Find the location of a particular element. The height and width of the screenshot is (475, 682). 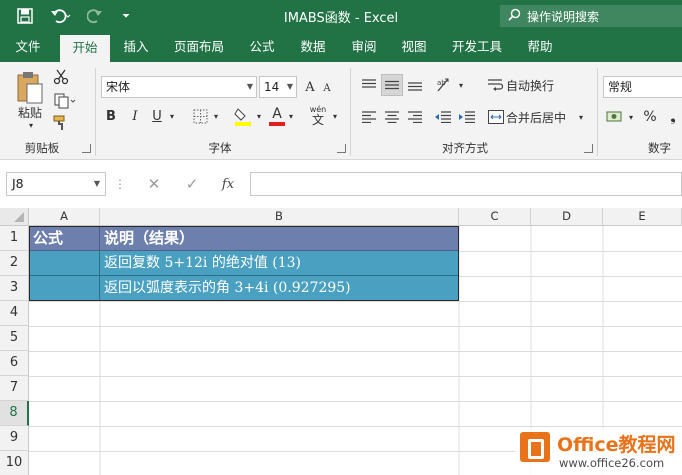

svg-text: ab is located at coordinates (441, 83).